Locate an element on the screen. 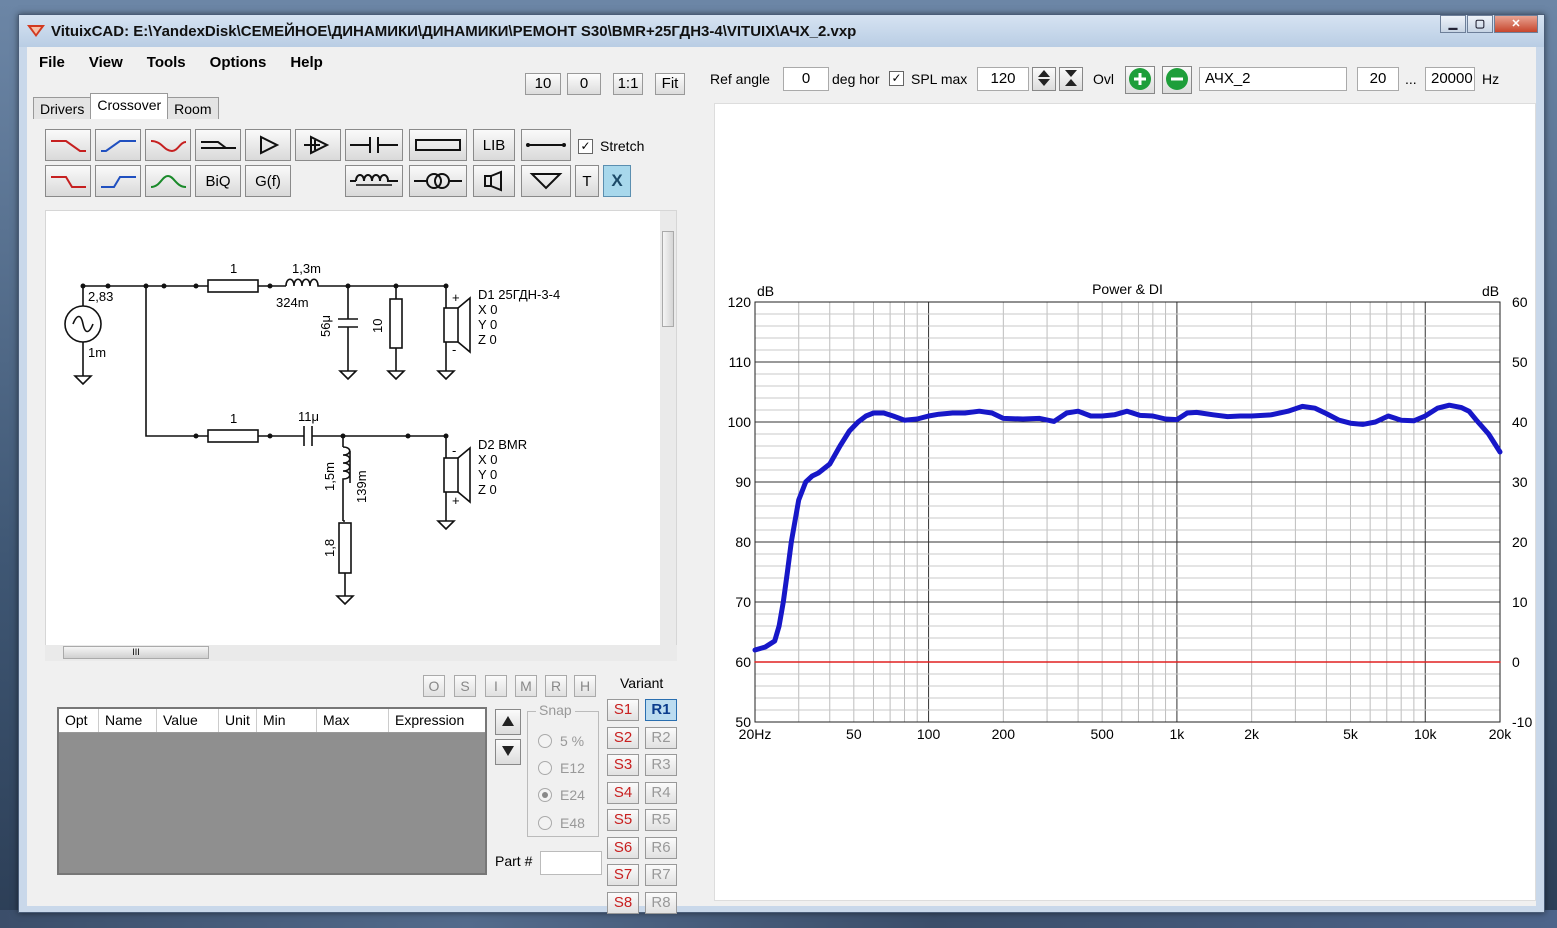 Image resolution: width=1557 pixels, height=928 pixels. move-down-button is located at coordinates (508, 752).